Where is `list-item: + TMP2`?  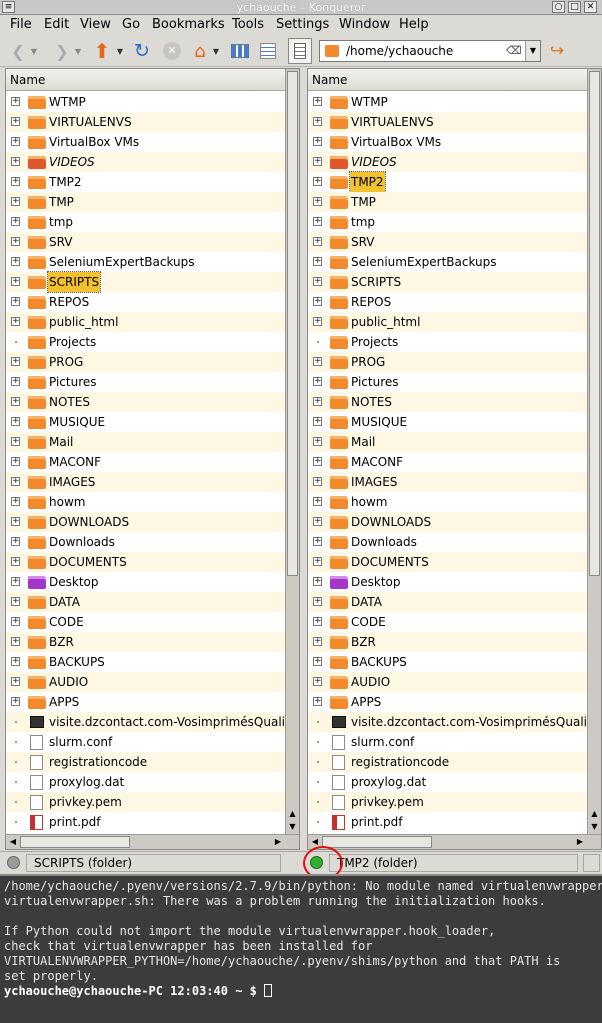
list-item: + TMP2 is located at coordinates (448, 182).